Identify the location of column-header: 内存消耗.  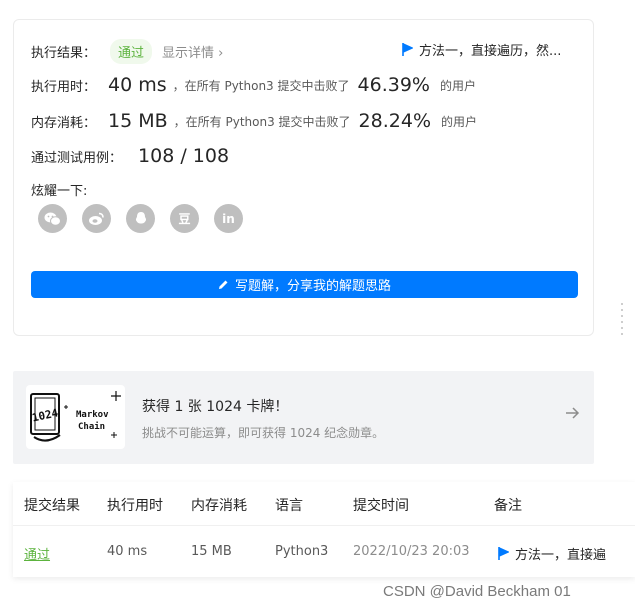
(219, 506).